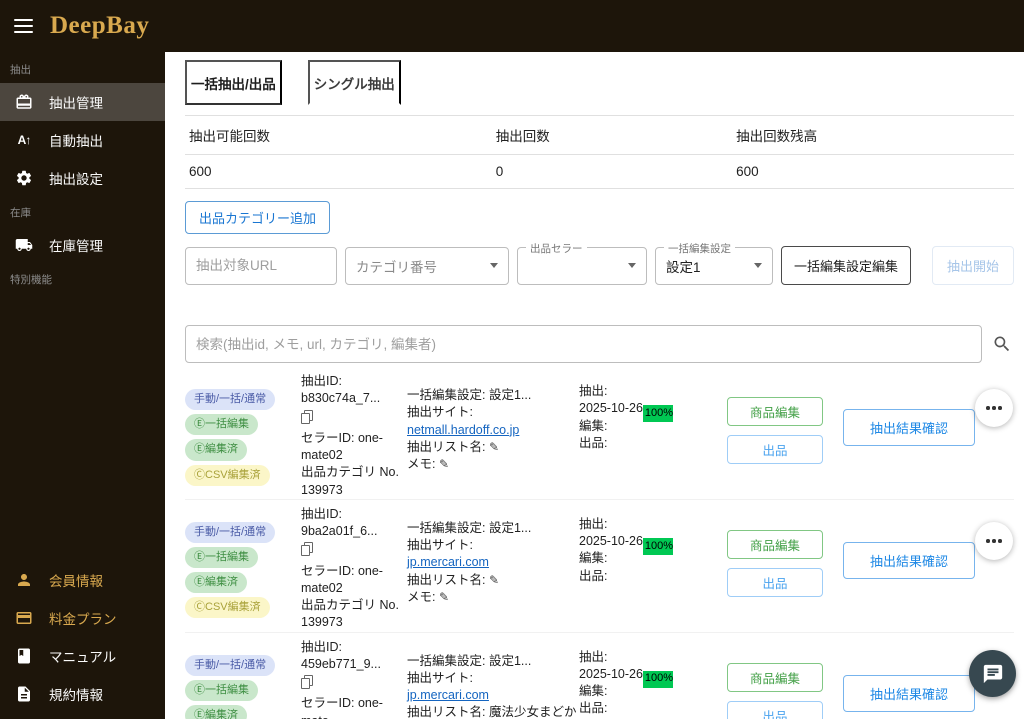 The image size is (1024, 719). I want to click on extract-id-label: 抽出ID:, so click(321, 513).